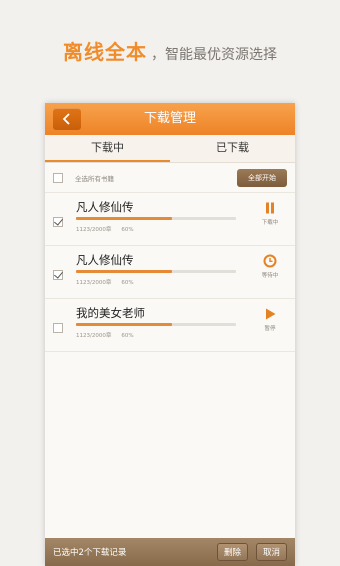 This screenshot has height=566, width=340. What do you see at coordinates (270, 261) in the screenshot?
I see `clock-icon` at bounding box center [270, 261].